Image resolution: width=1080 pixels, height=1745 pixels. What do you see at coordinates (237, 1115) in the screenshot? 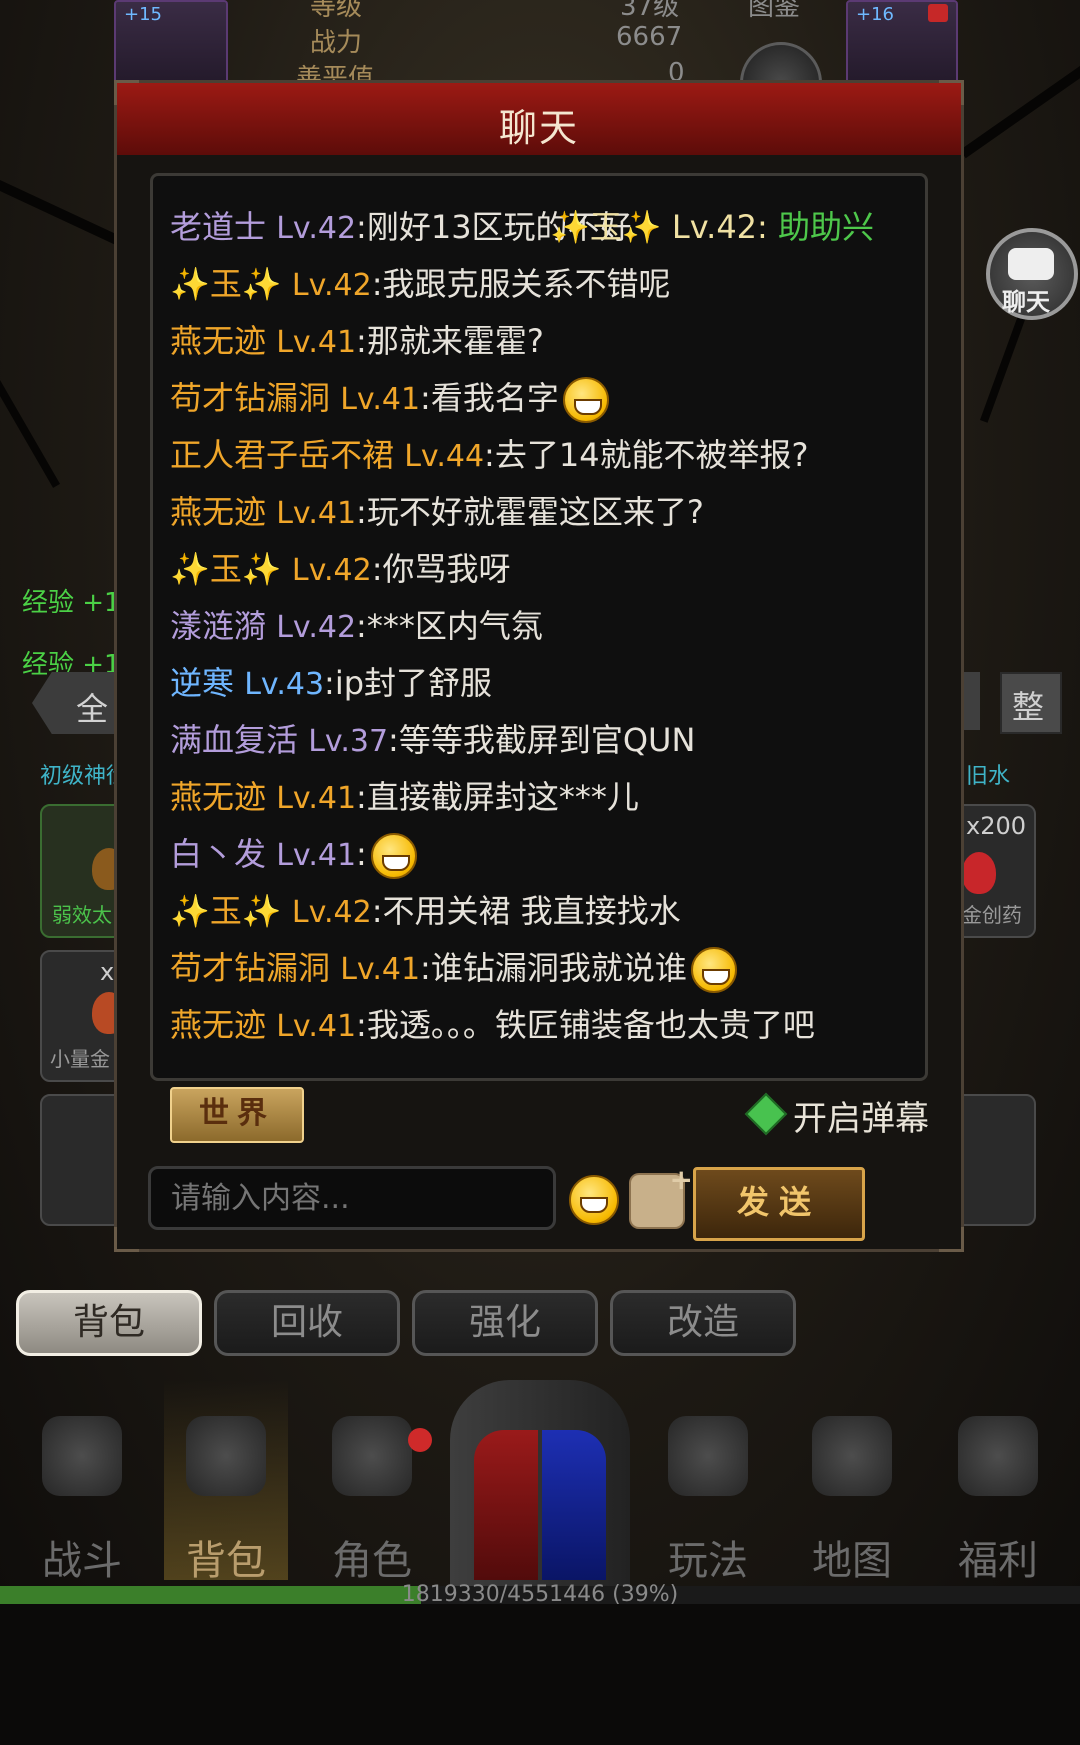
I see `world-channel-tab: 世界` at bounding box center [237, 1115].